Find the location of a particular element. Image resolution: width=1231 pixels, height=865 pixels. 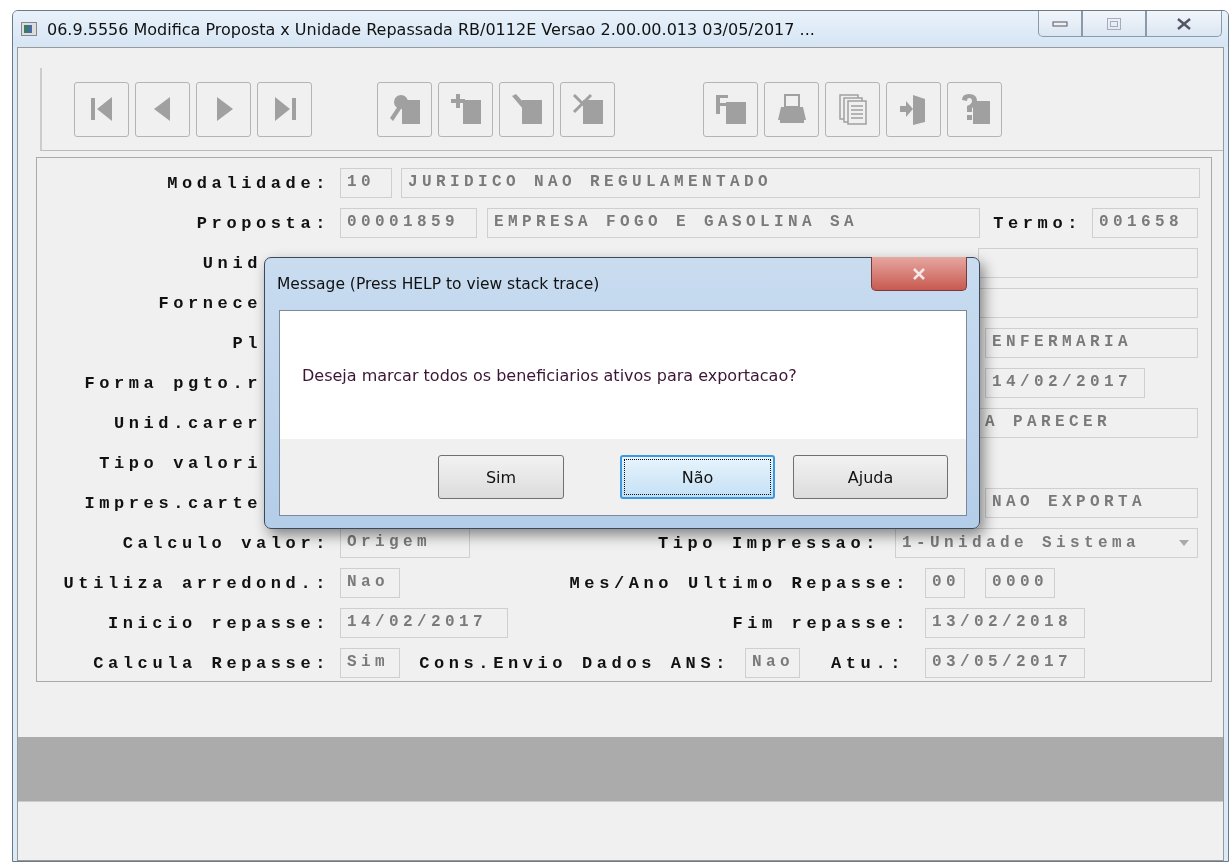

minimize-icon is located at coordinates (1060, 23).